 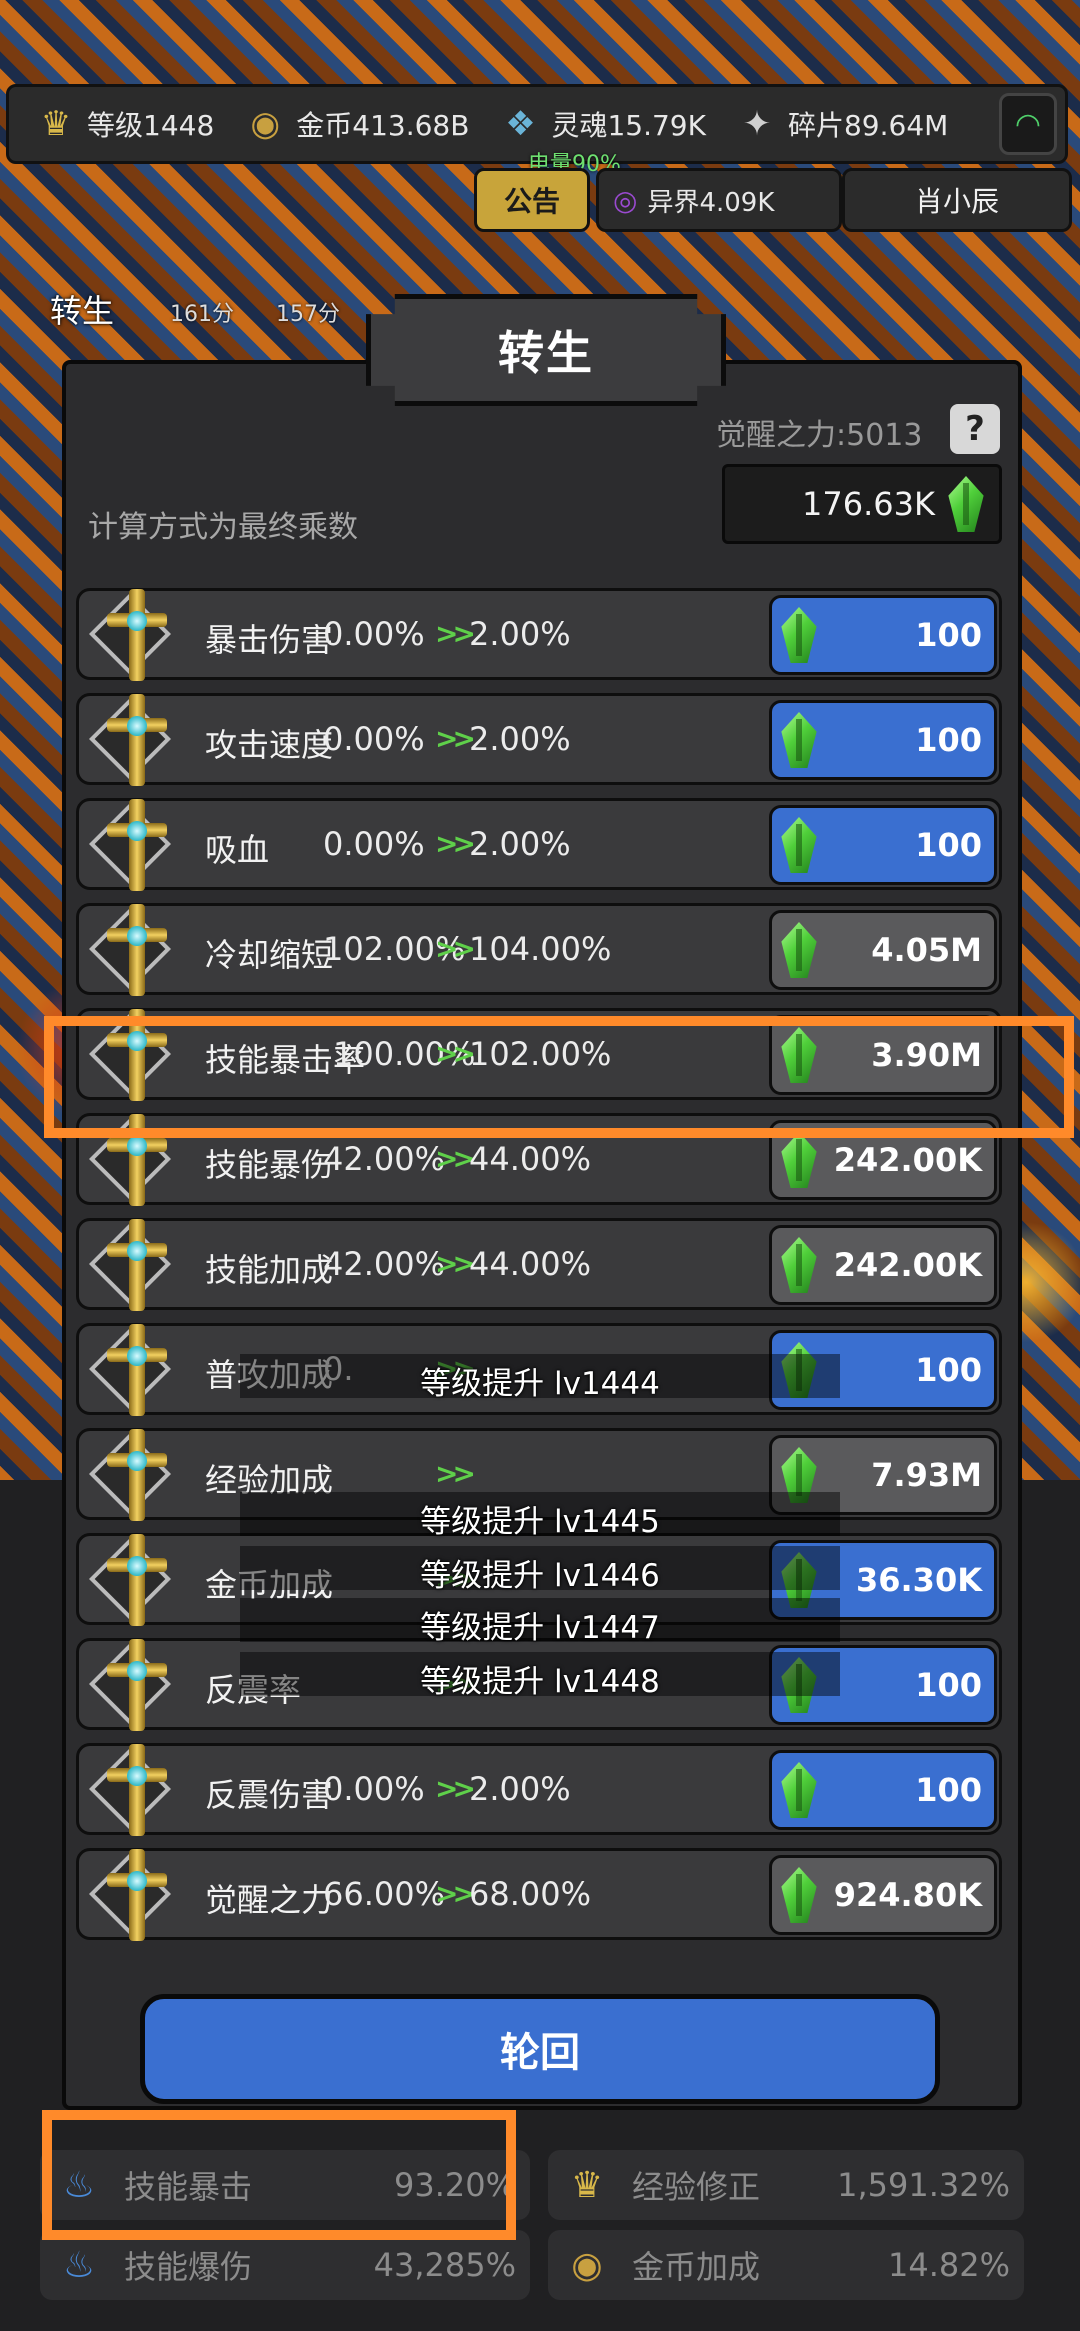 I want to click on shard-resource: ✦ 碎片89.64M, so click(x=841, y=124).